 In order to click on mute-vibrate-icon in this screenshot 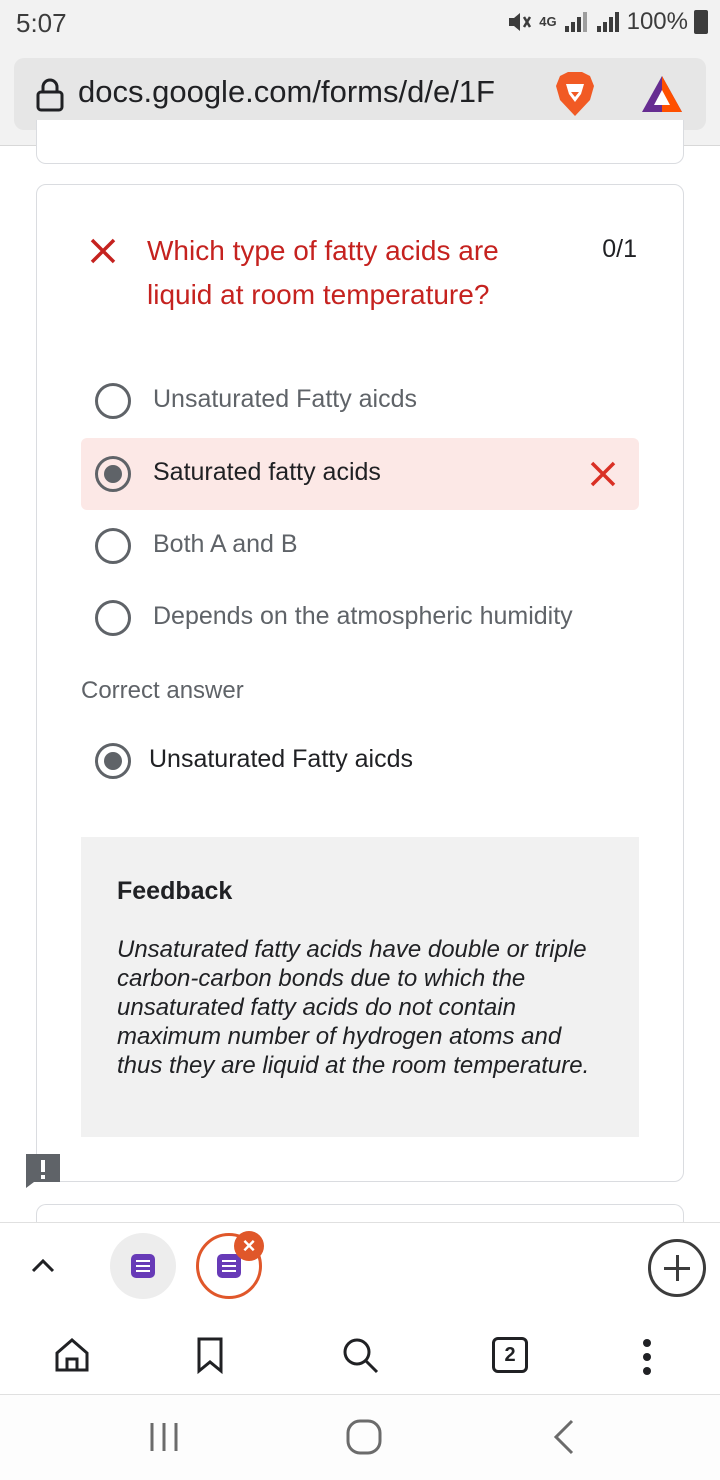, I will do `click(520, 22)`.